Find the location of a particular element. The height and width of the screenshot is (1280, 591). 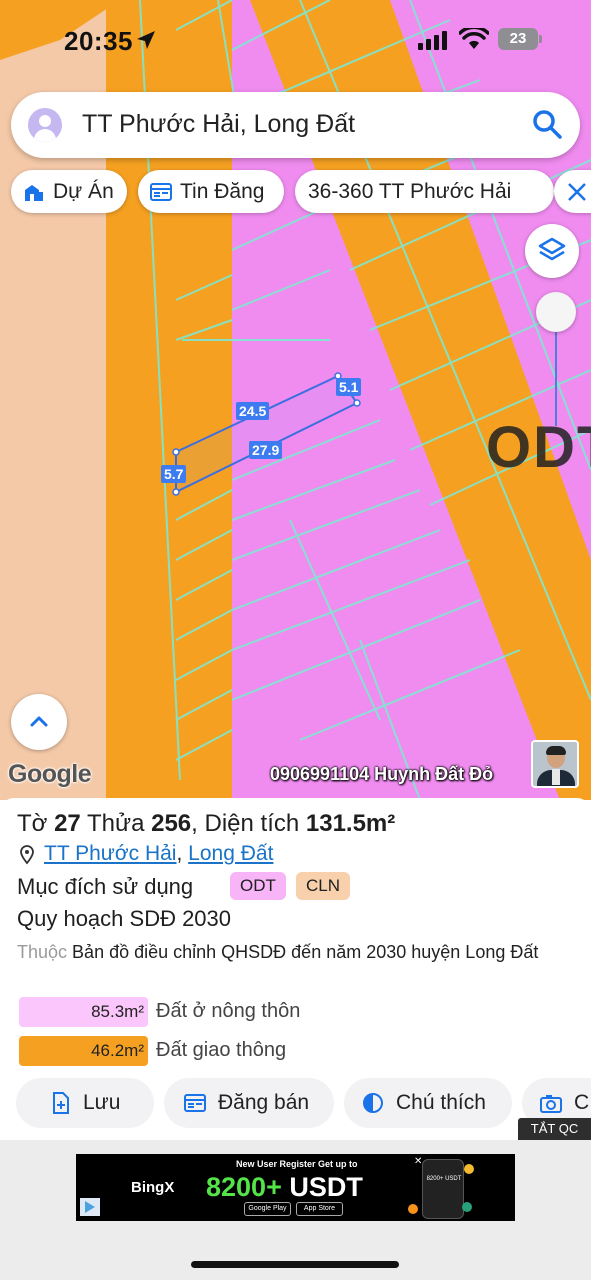

edge-label-right: 5.1 is located at coordinates (349, 387).